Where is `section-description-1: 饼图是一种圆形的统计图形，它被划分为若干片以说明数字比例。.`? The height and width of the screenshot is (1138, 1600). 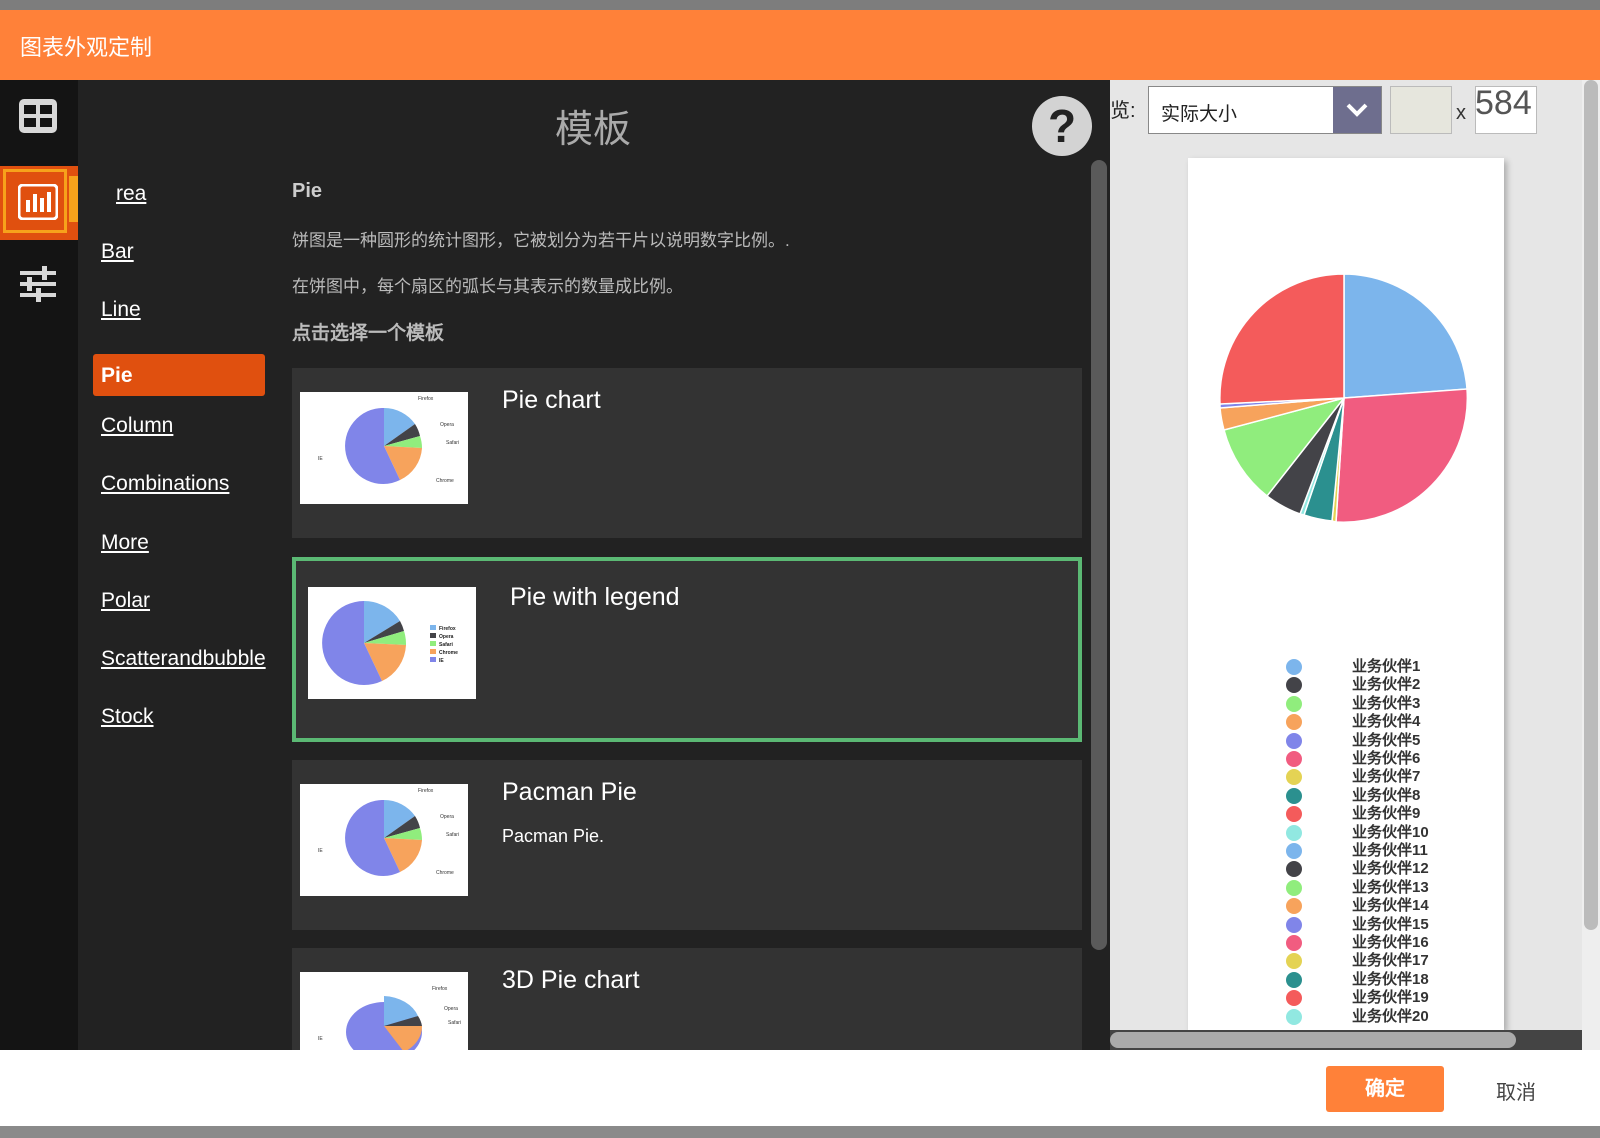
section-description-1: 饼图是一种圆形的统计图形，它被划分为若干片以说明数字比例。. is located at coordinates (541, 240).